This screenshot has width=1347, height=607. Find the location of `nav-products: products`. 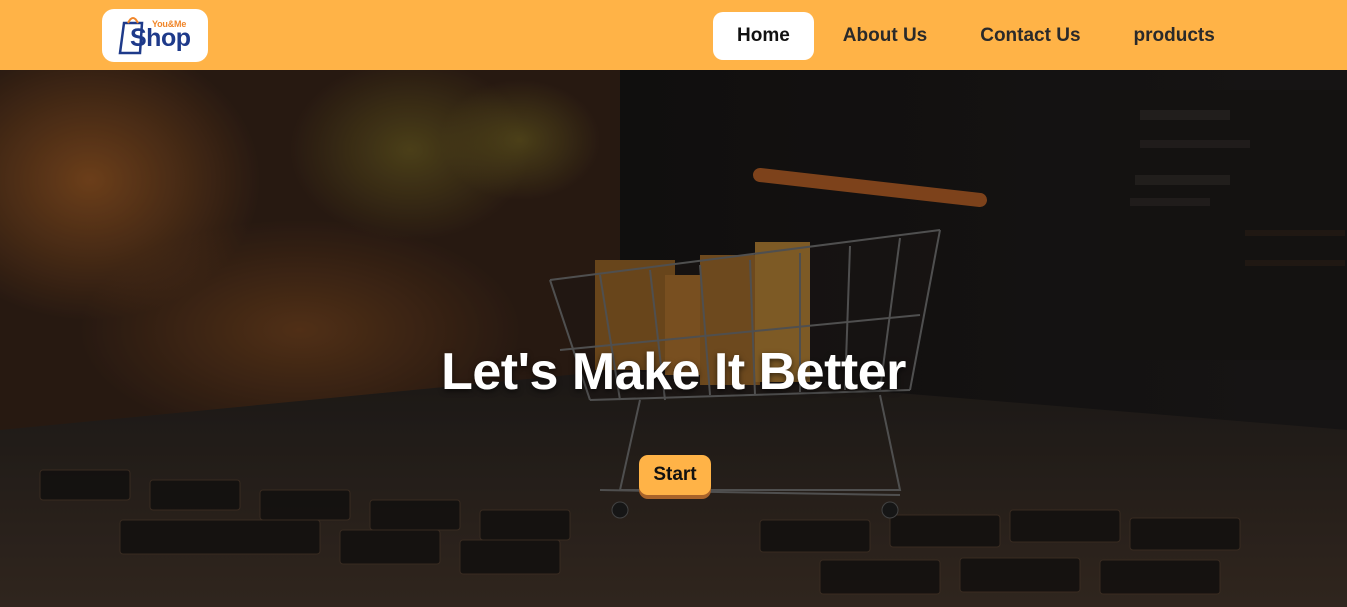

nav-products: products is located at coordinates (1174, 36).